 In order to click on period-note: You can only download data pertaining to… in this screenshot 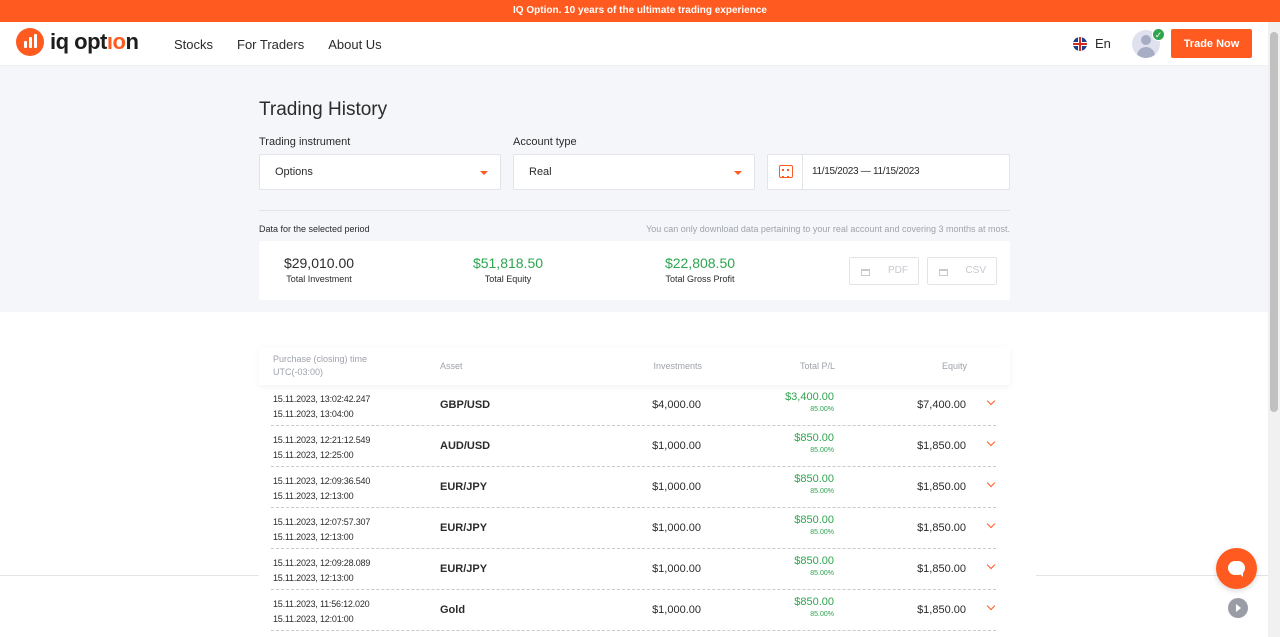, I will do `click(828, 229)`.